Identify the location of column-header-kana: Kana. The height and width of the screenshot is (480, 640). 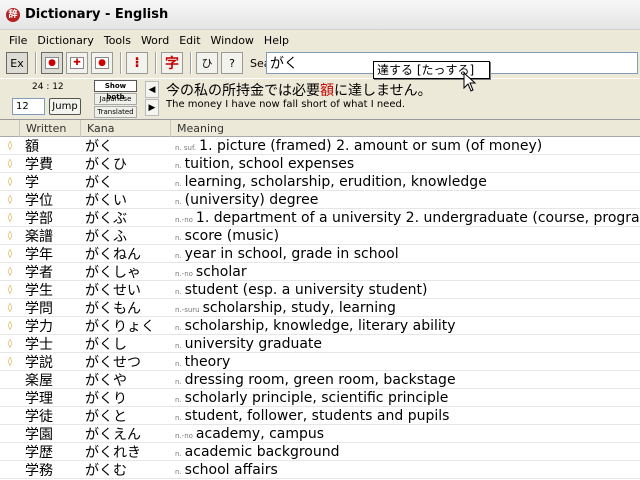
(126, 128).